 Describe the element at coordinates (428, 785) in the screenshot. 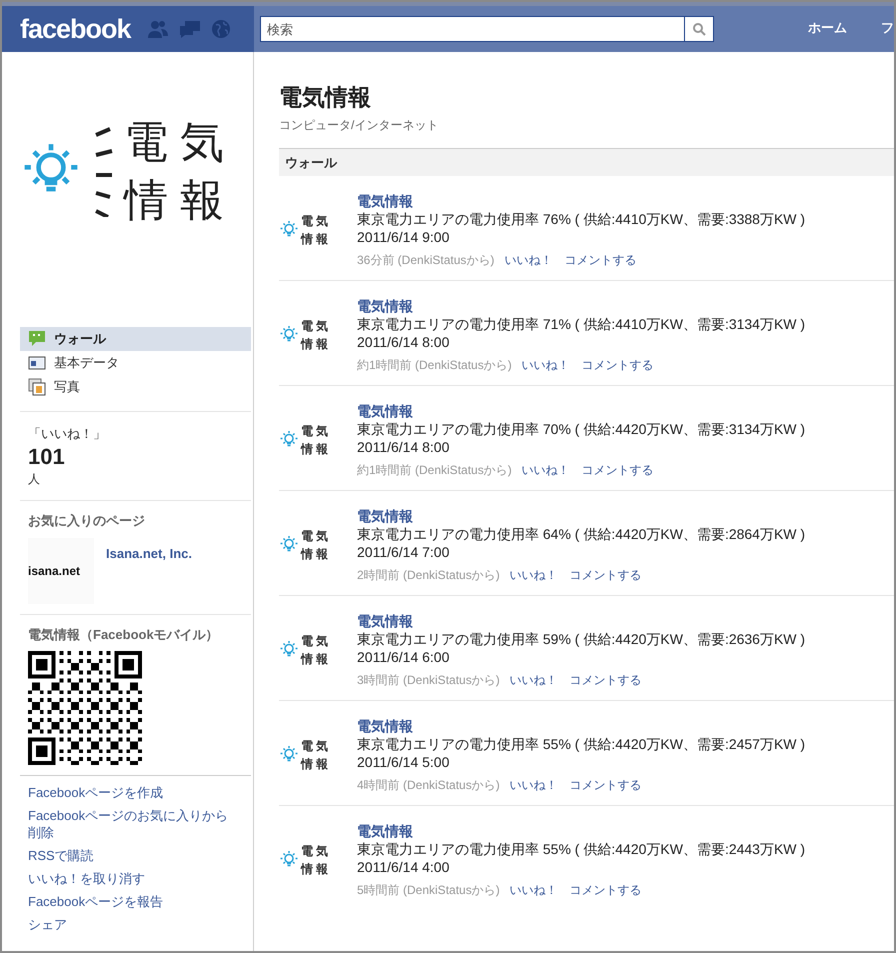

I see `post-time: 4時間前 (DenkiStatusから)` at that location.